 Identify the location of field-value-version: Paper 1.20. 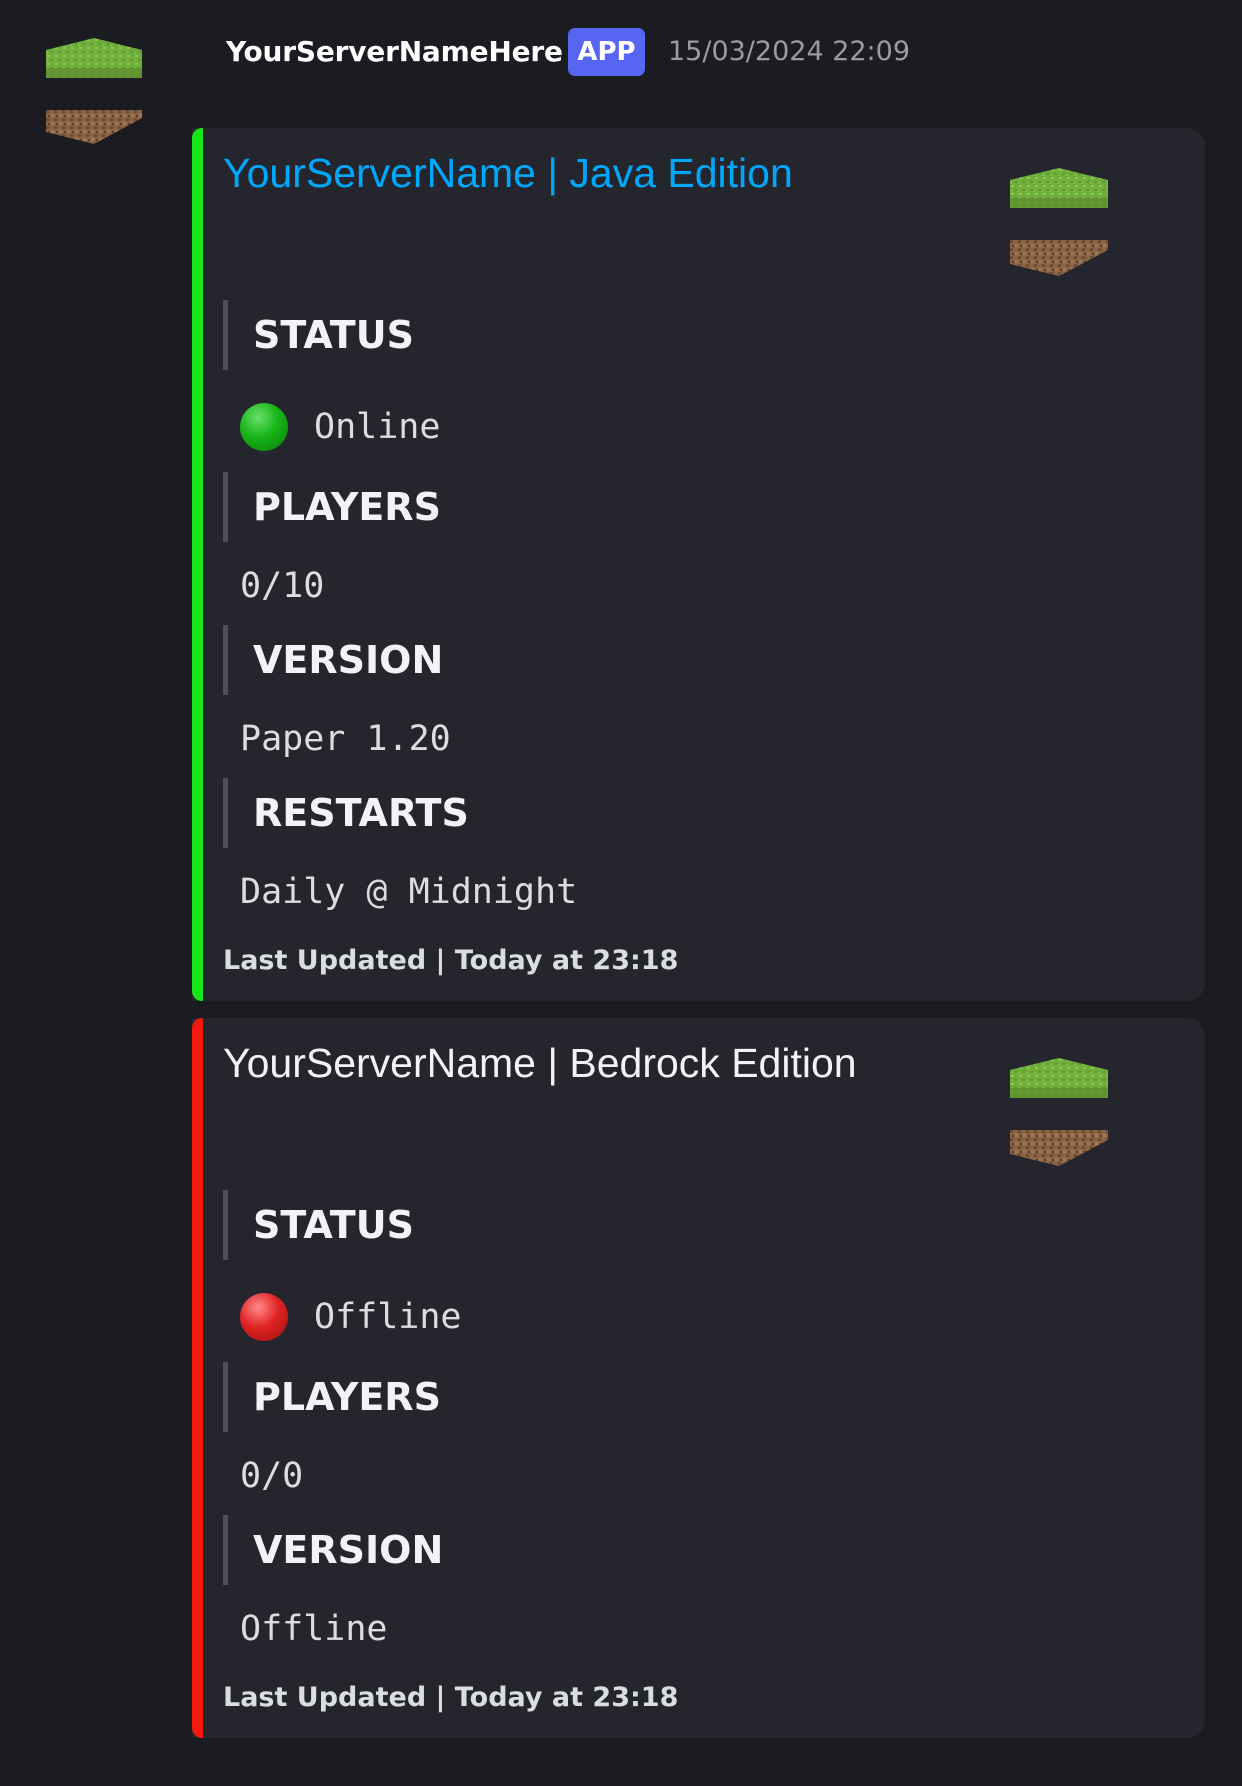
(345, 739).